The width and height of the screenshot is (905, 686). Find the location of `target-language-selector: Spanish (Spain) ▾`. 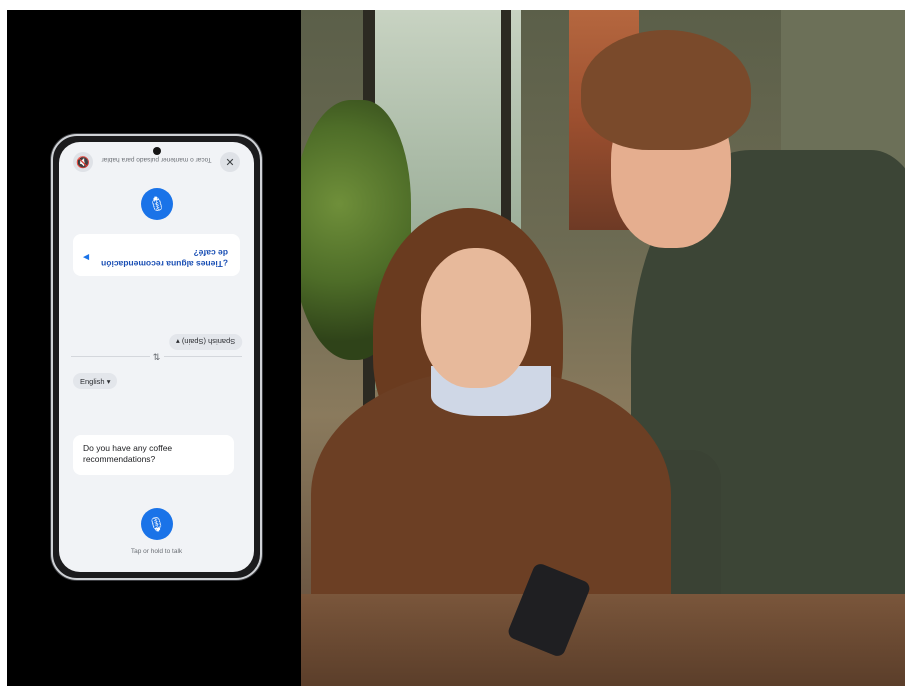

target-language-selector: Spanish (Spain) ▾ is located at coordinates (205, 342).